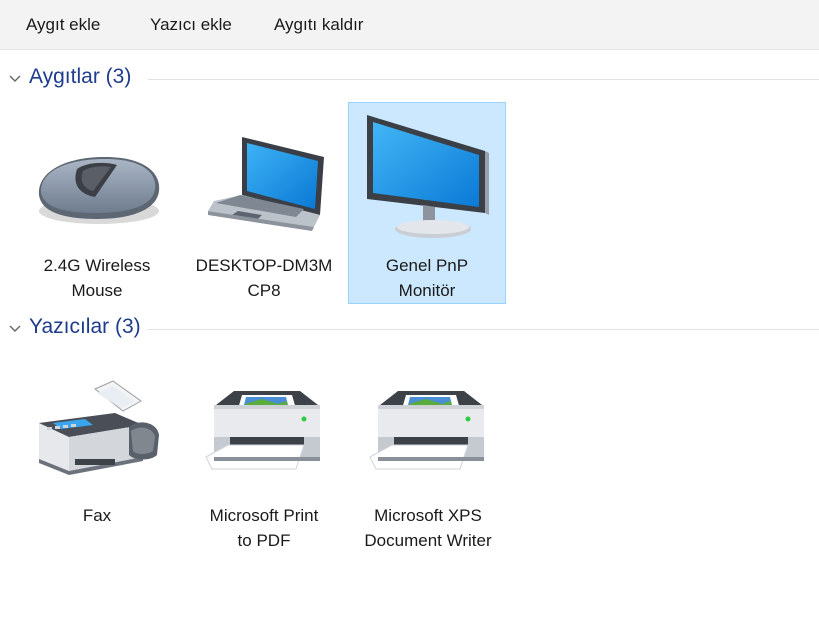 This screenshot has height=622, width=819. What do you see at coordinates (427, 278) in the screenshot?
I see `device-label: Genel PnP Monitör` at bounding box center [427, 278].